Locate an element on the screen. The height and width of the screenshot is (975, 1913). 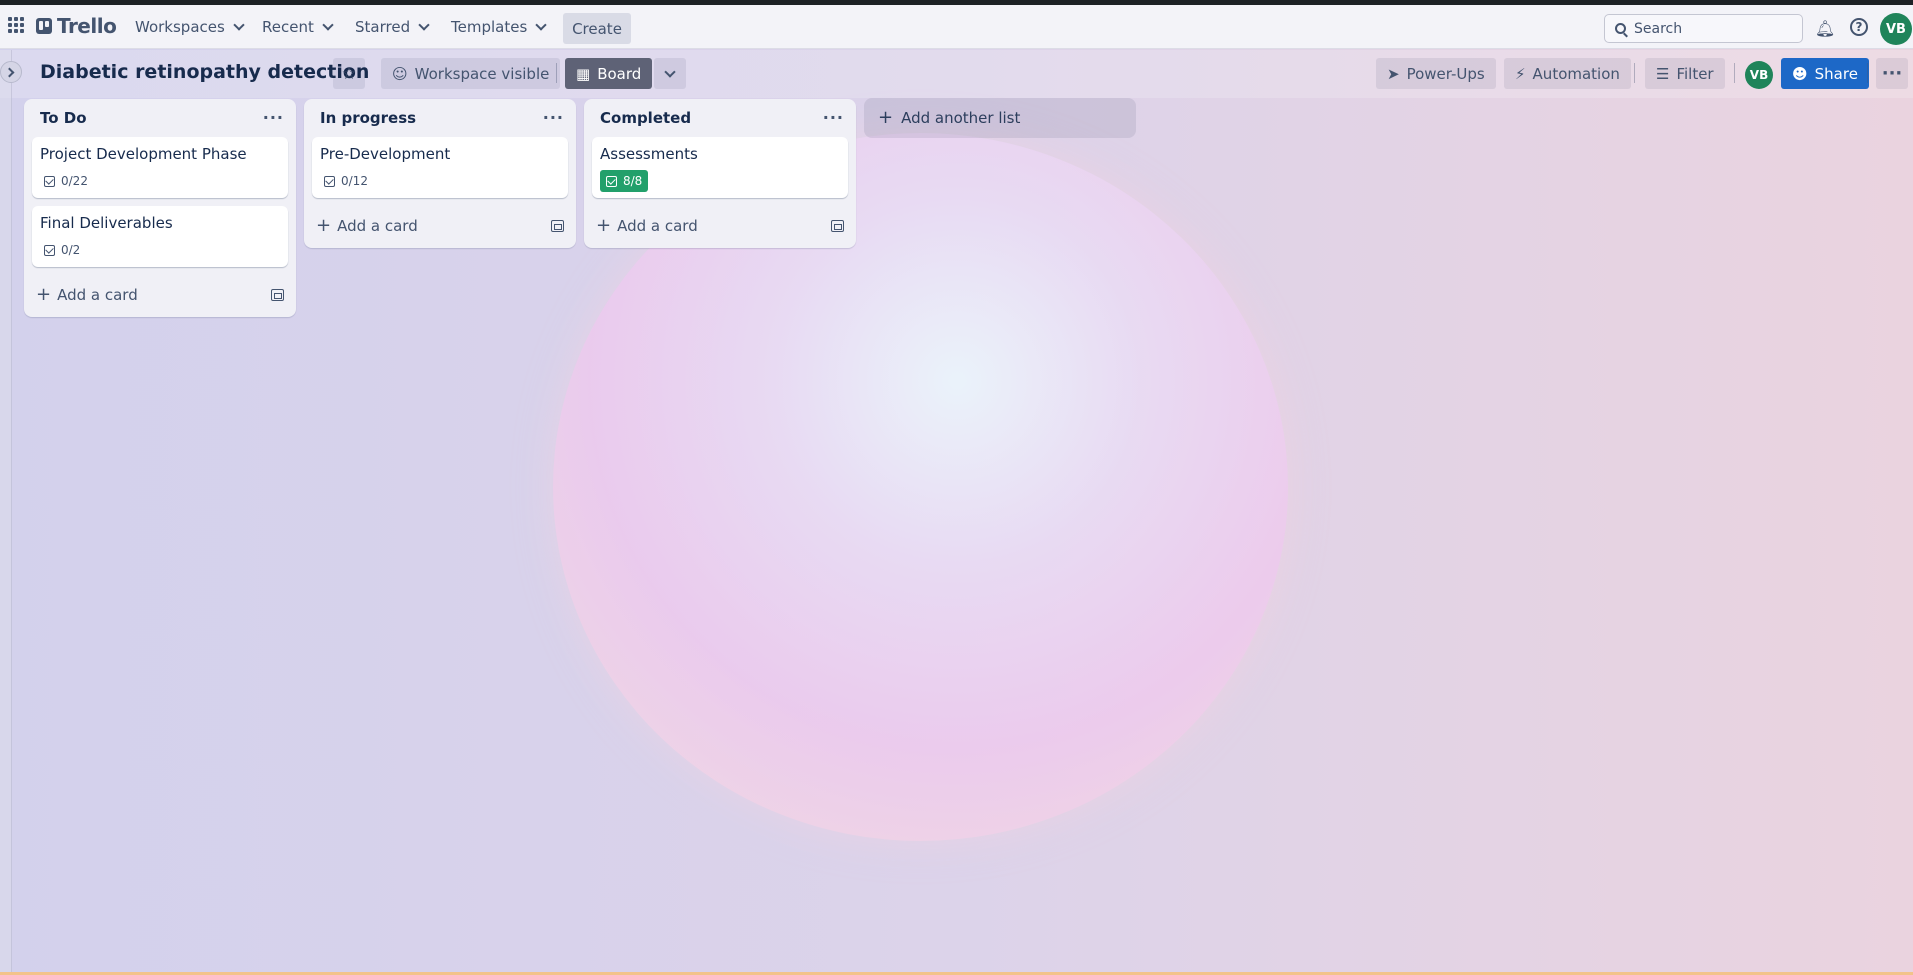
list-header: Completed ··· is located at coordinates (720, 118).